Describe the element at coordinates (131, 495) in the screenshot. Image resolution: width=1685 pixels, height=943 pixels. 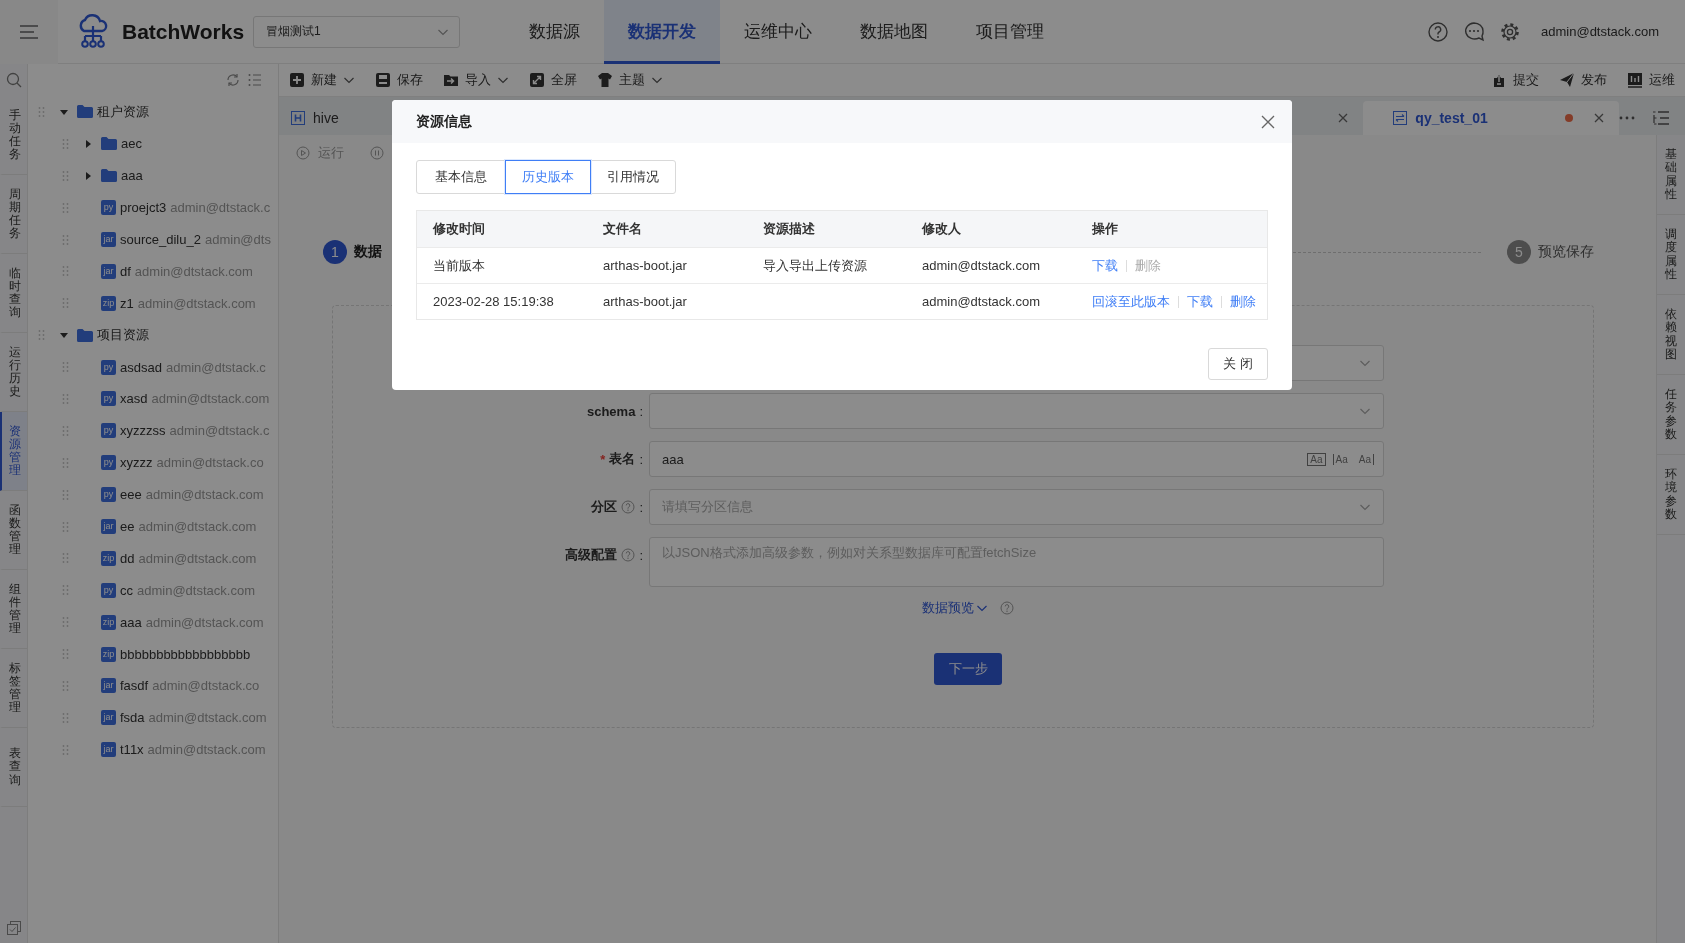
I see `item-name: eee` at that location.